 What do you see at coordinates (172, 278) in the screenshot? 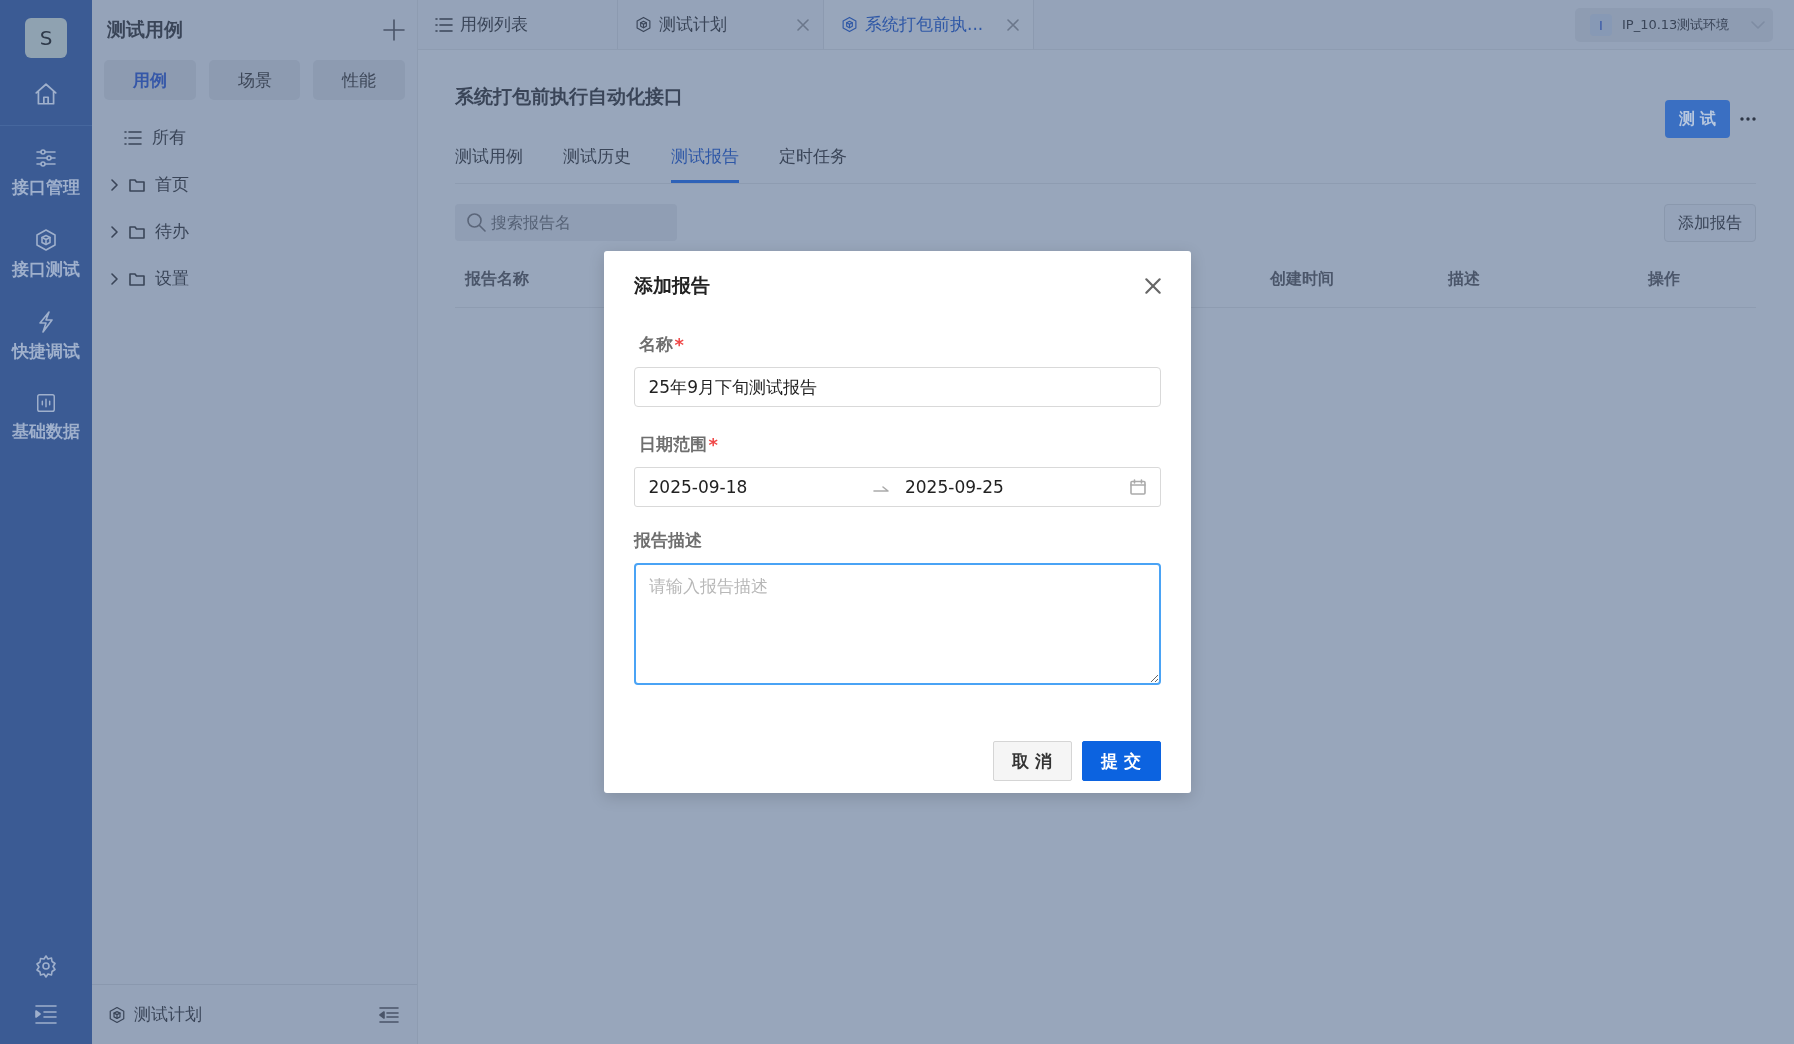
I see `tree-item: 设置` at bounding box center [172, 278].